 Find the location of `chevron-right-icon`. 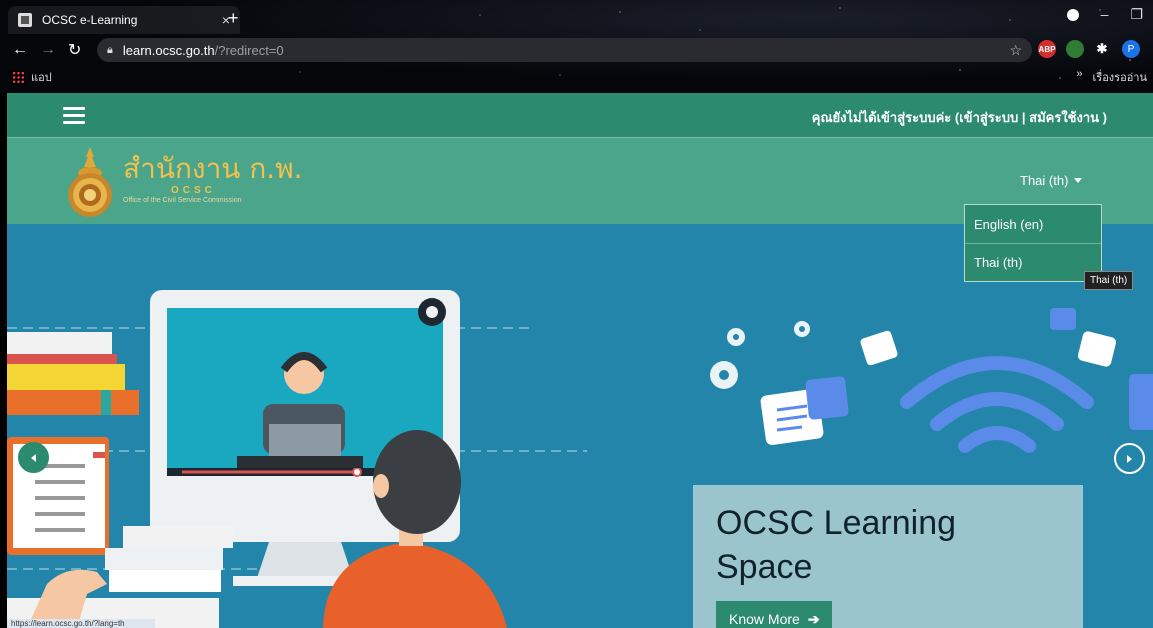

chevron-right-icon is located at coordinates (1129, 458).